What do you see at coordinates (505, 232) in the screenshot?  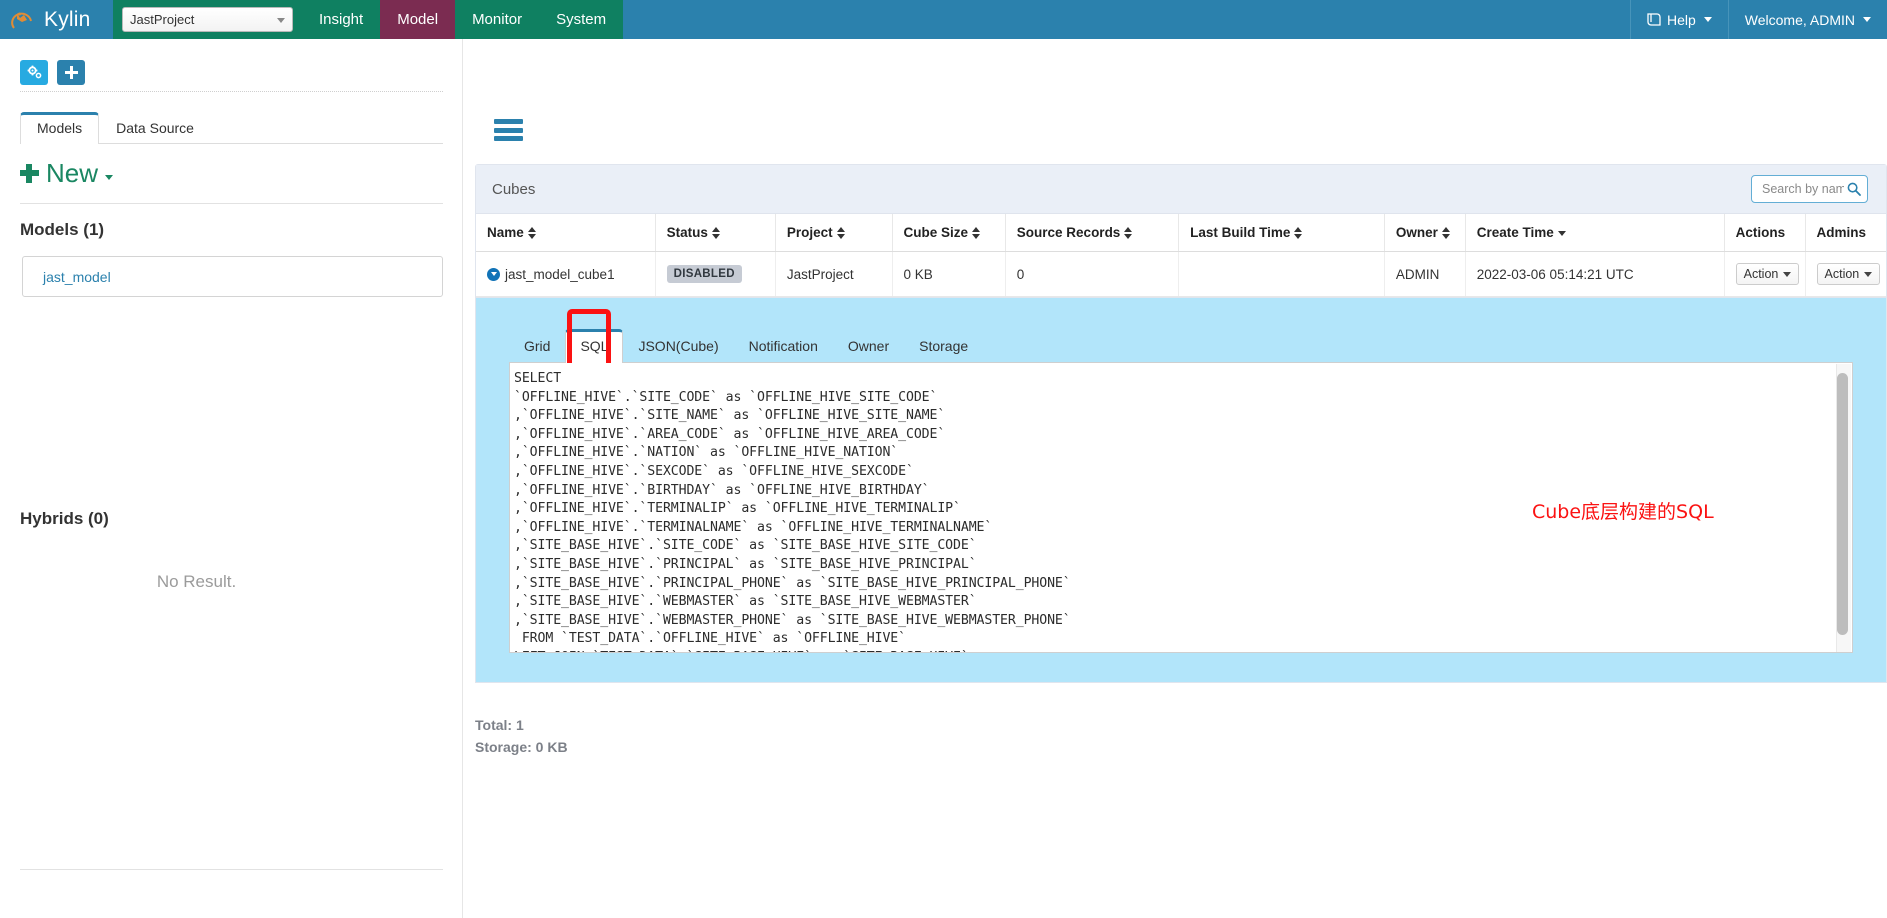 I see `column-label: Name` at bounding box center [505, 232].